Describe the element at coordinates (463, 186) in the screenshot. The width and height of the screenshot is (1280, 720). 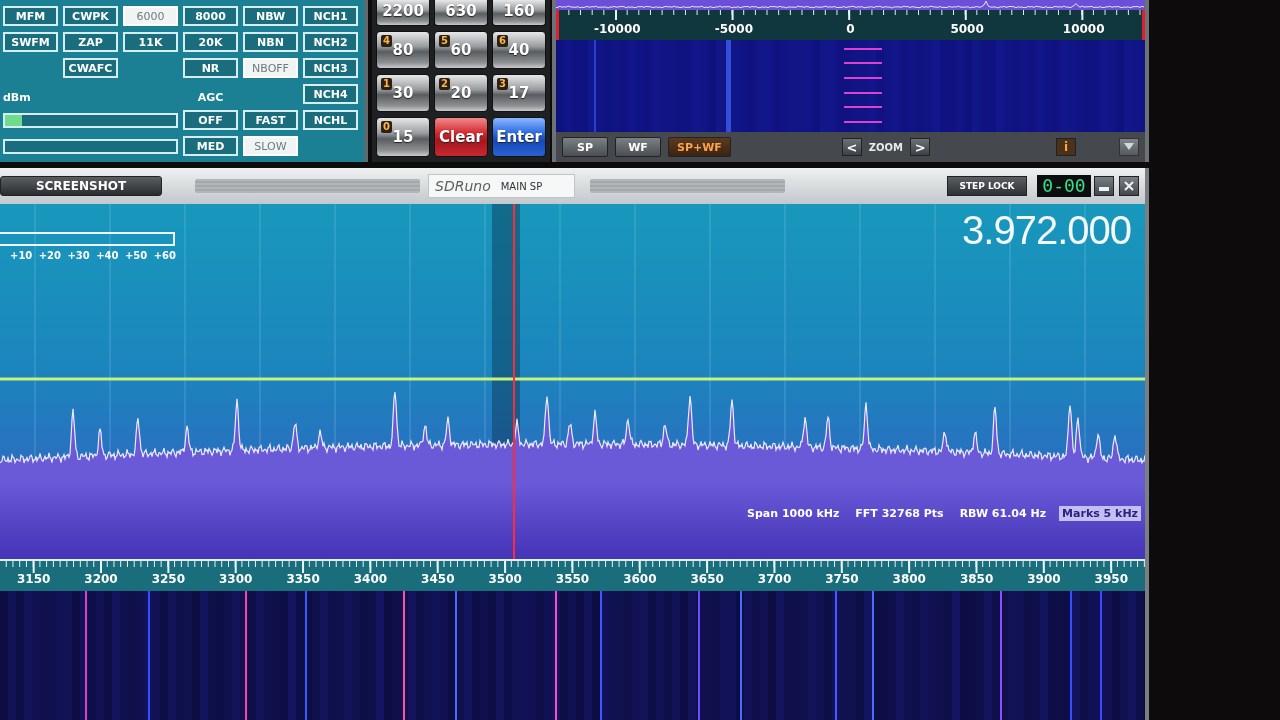
I see `logo-text: SDRuno` at that location.